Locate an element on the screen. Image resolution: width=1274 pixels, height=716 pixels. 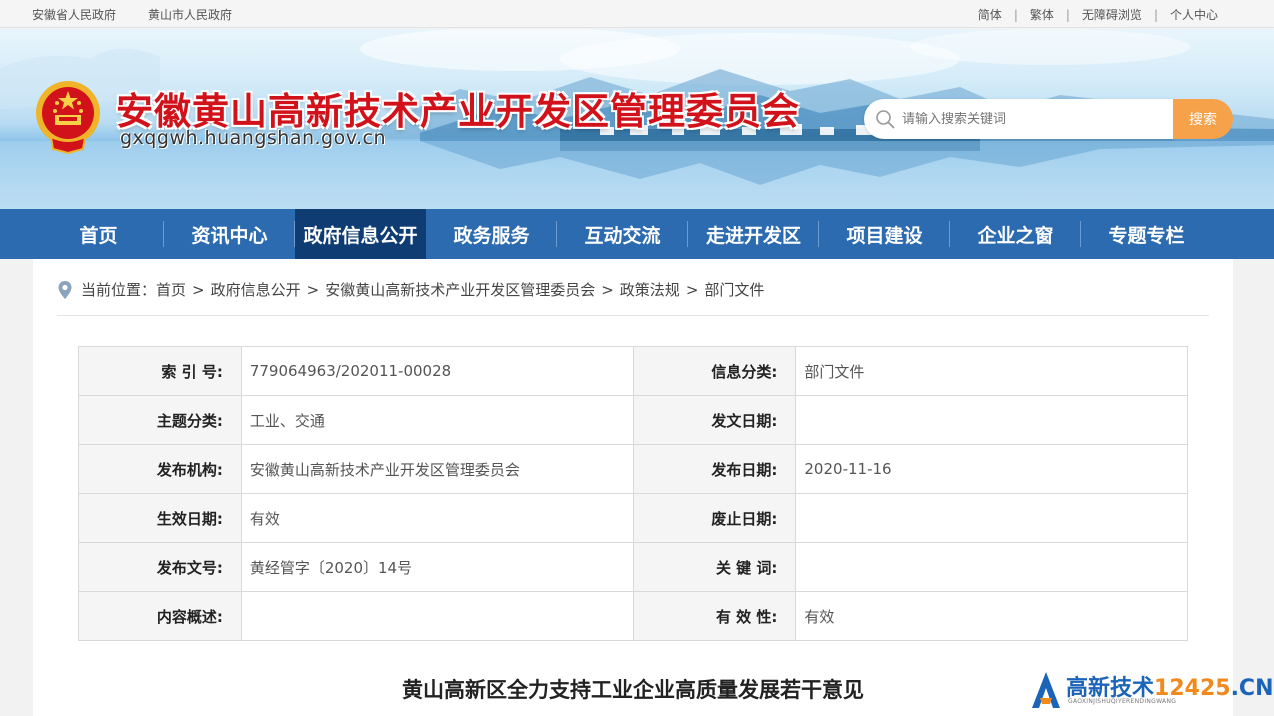
breadcrumb-prefix: 当前位置： is located at coordinates (119, 290).